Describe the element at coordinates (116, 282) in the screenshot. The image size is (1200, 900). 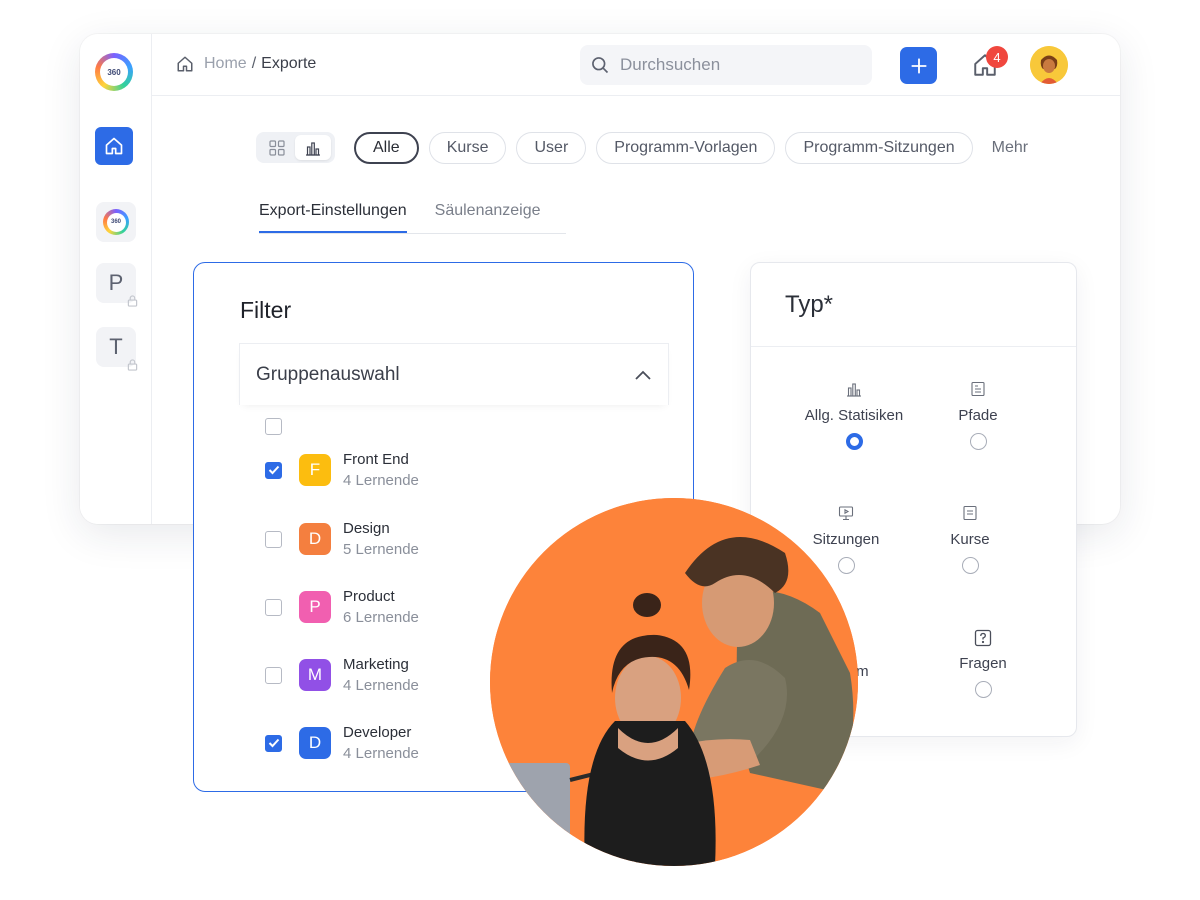
I see `sidebar-item-label: P` at that location.